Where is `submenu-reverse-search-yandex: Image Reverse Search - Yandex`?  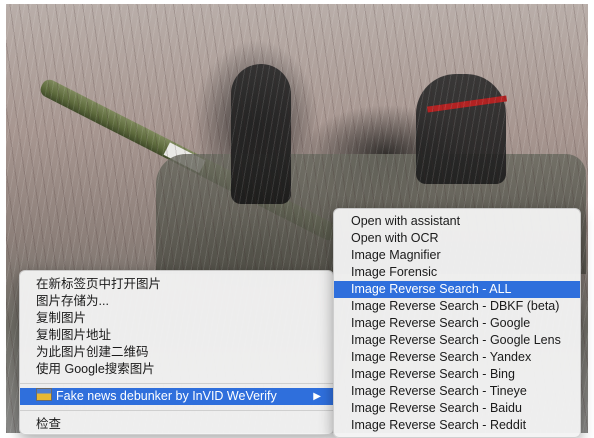 submenu-reverse-search-yandex: Image Reverse Search - Yandex is located at coordinates (457, 357).